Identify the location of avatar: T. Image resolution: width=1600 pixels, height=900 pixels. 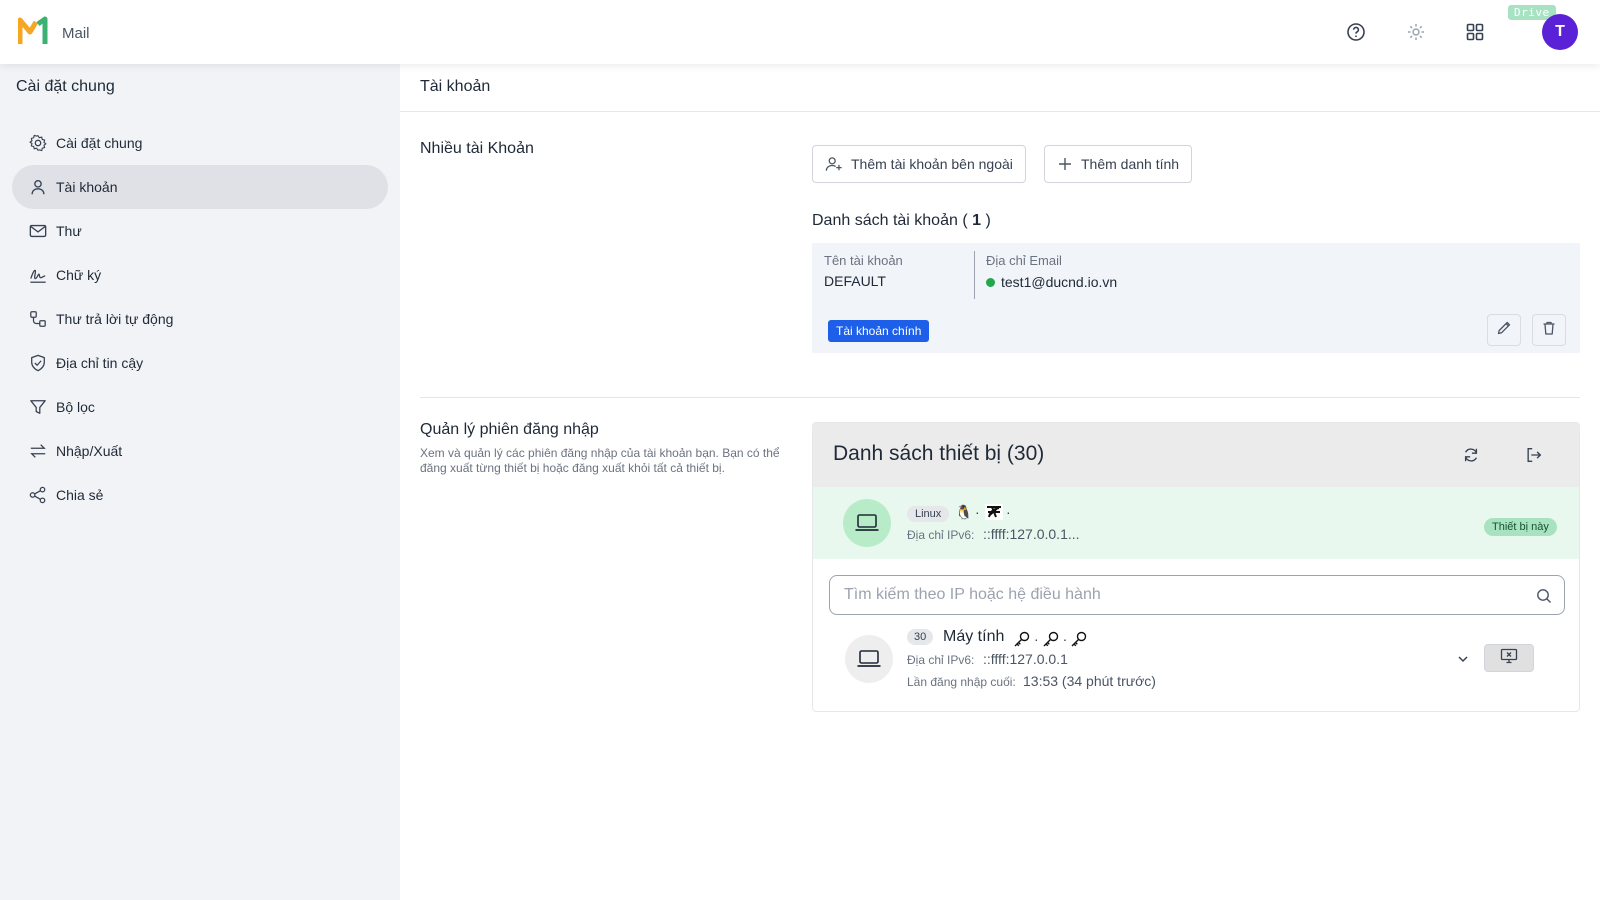
(1560, 32).